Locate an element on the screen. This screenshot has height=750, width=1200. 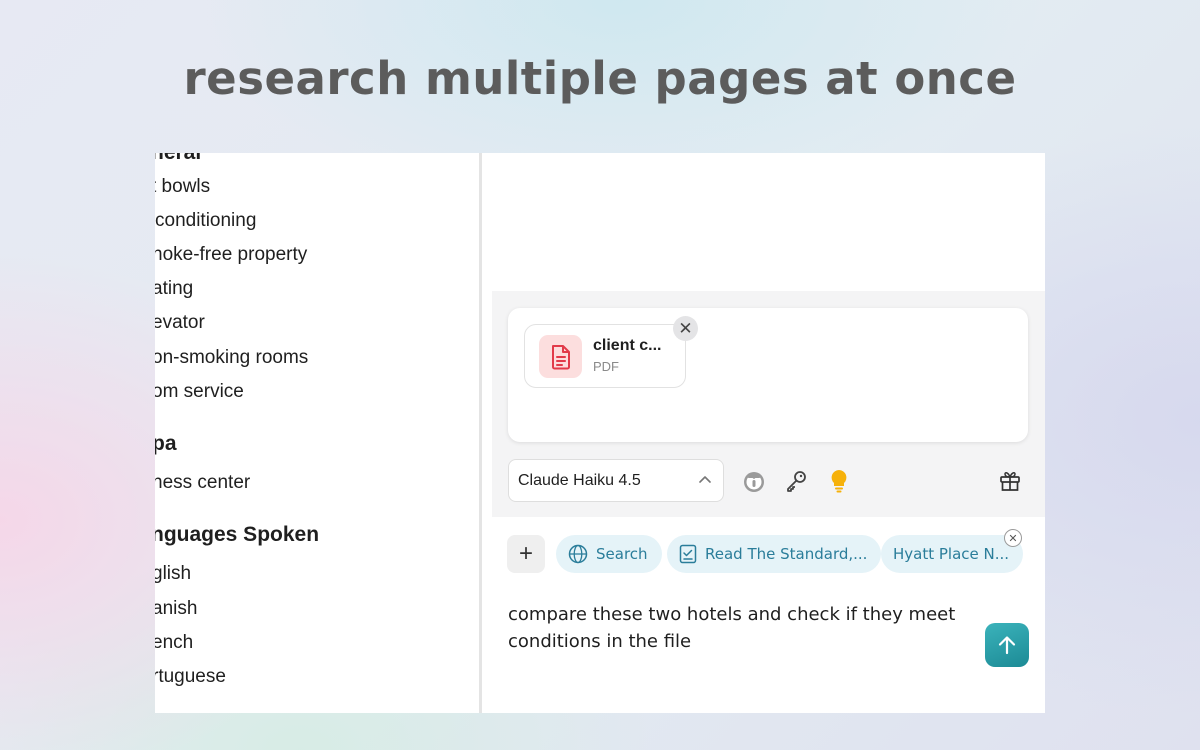
amenity-item: ness center is located at coordinates (203, 482).